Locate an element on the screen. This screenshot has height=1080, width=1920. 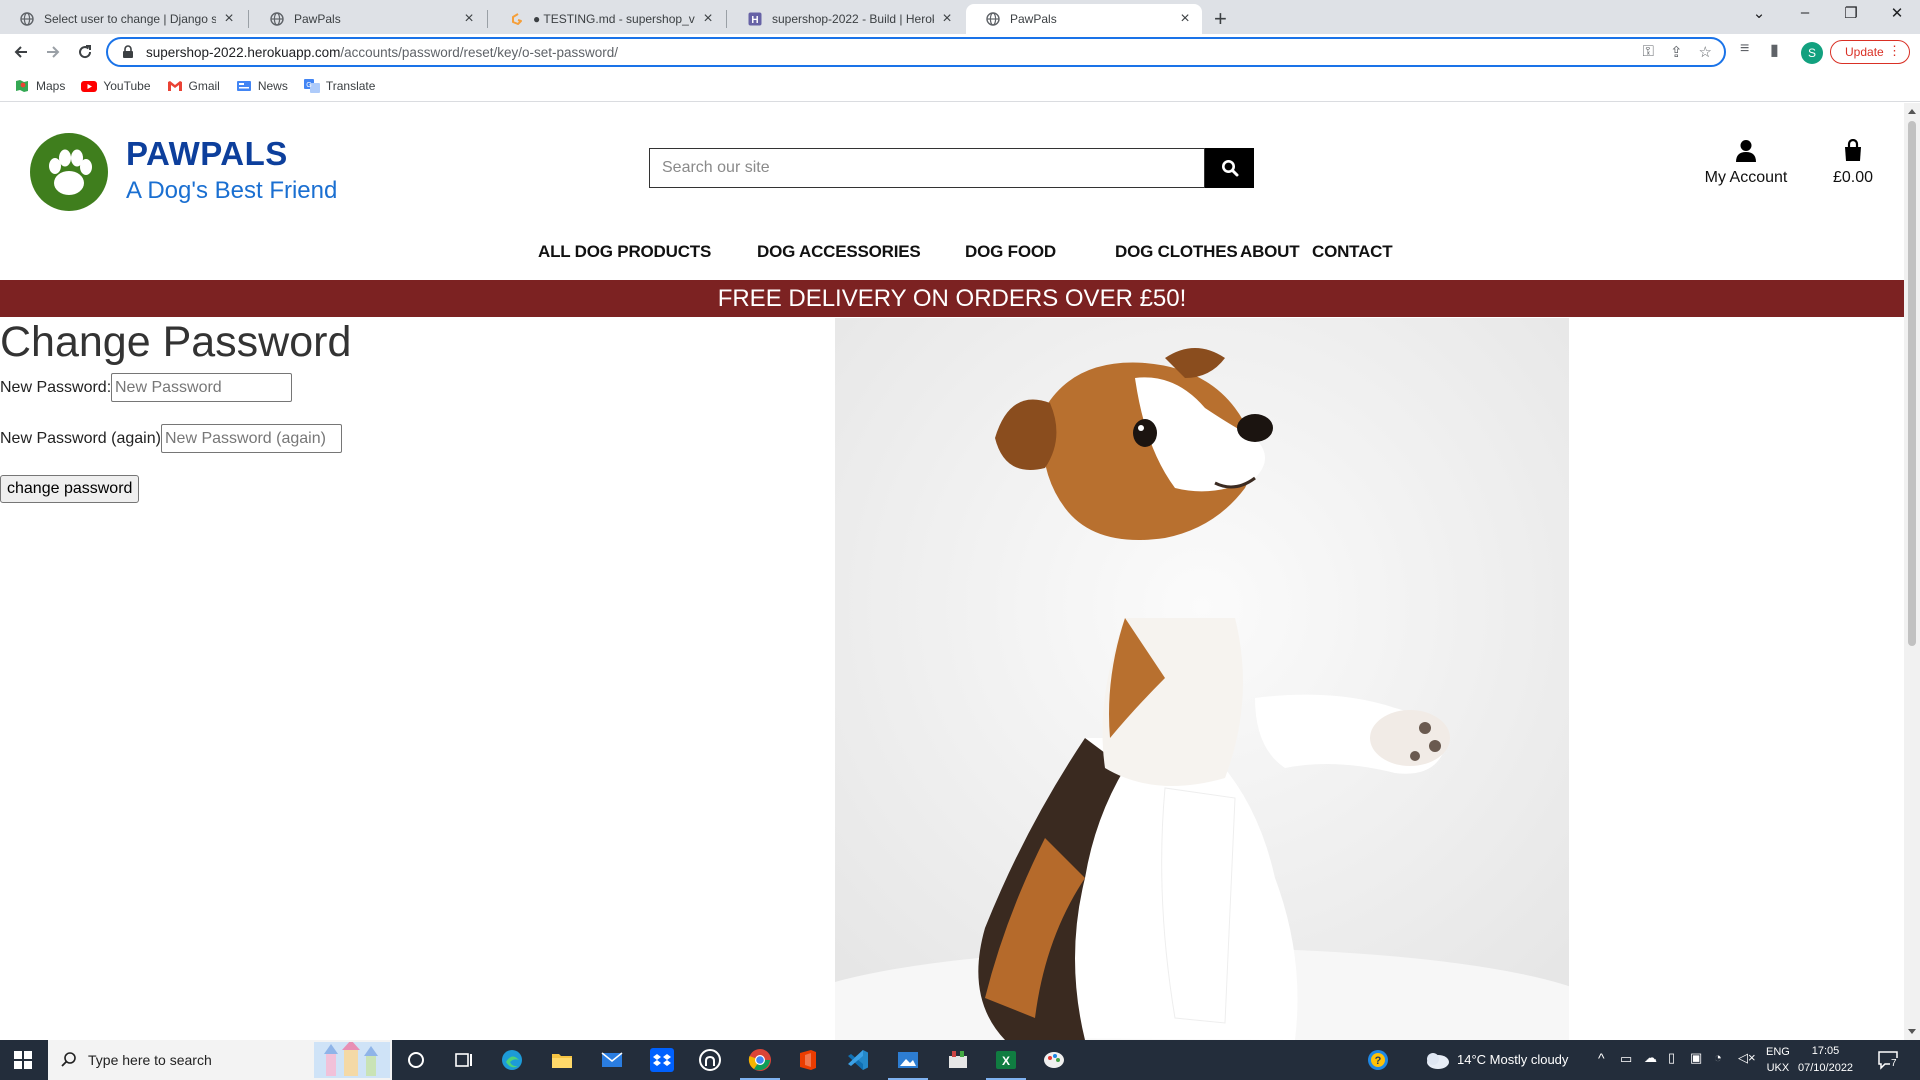
back-button is located at coordinates (21, 52).